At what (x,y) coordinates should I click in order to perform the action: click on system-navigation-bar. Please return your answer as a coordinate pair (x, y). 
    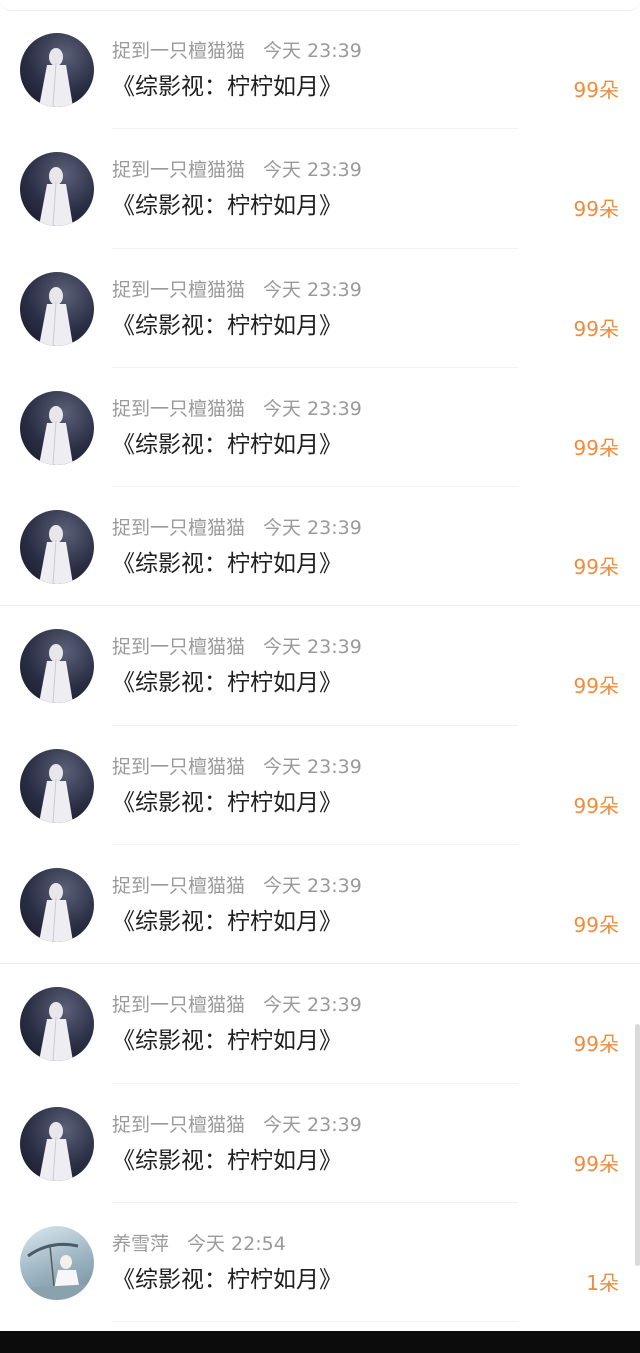
    Looking at the image, I should click on (320, 1342).